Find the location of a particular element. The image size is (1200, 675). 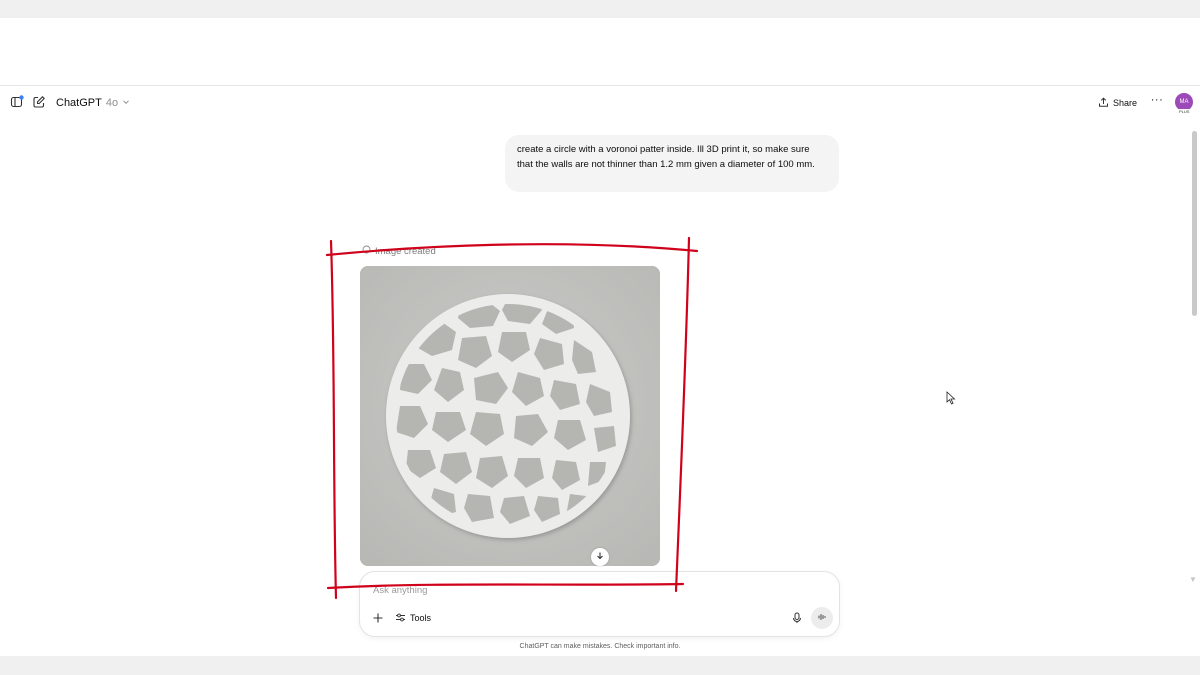

model-name: ChatGPT is located at coordinates (79, 103).